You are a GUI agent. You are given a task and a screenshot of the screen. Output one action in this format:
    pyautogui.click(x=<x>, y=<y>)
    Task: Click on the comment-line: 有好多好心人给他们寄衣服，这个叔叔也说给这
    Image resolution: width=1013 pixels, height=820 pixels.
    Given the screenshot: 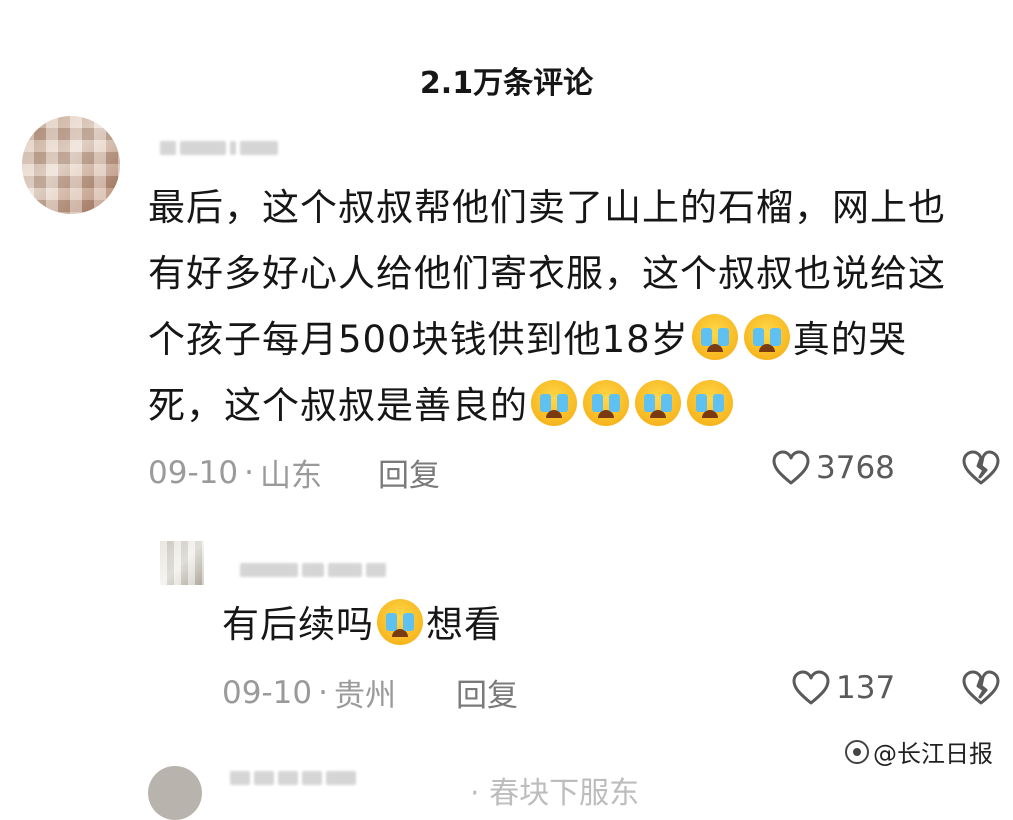 What is the action you would take?
    pyautogui.click(x=547, y=273)
    